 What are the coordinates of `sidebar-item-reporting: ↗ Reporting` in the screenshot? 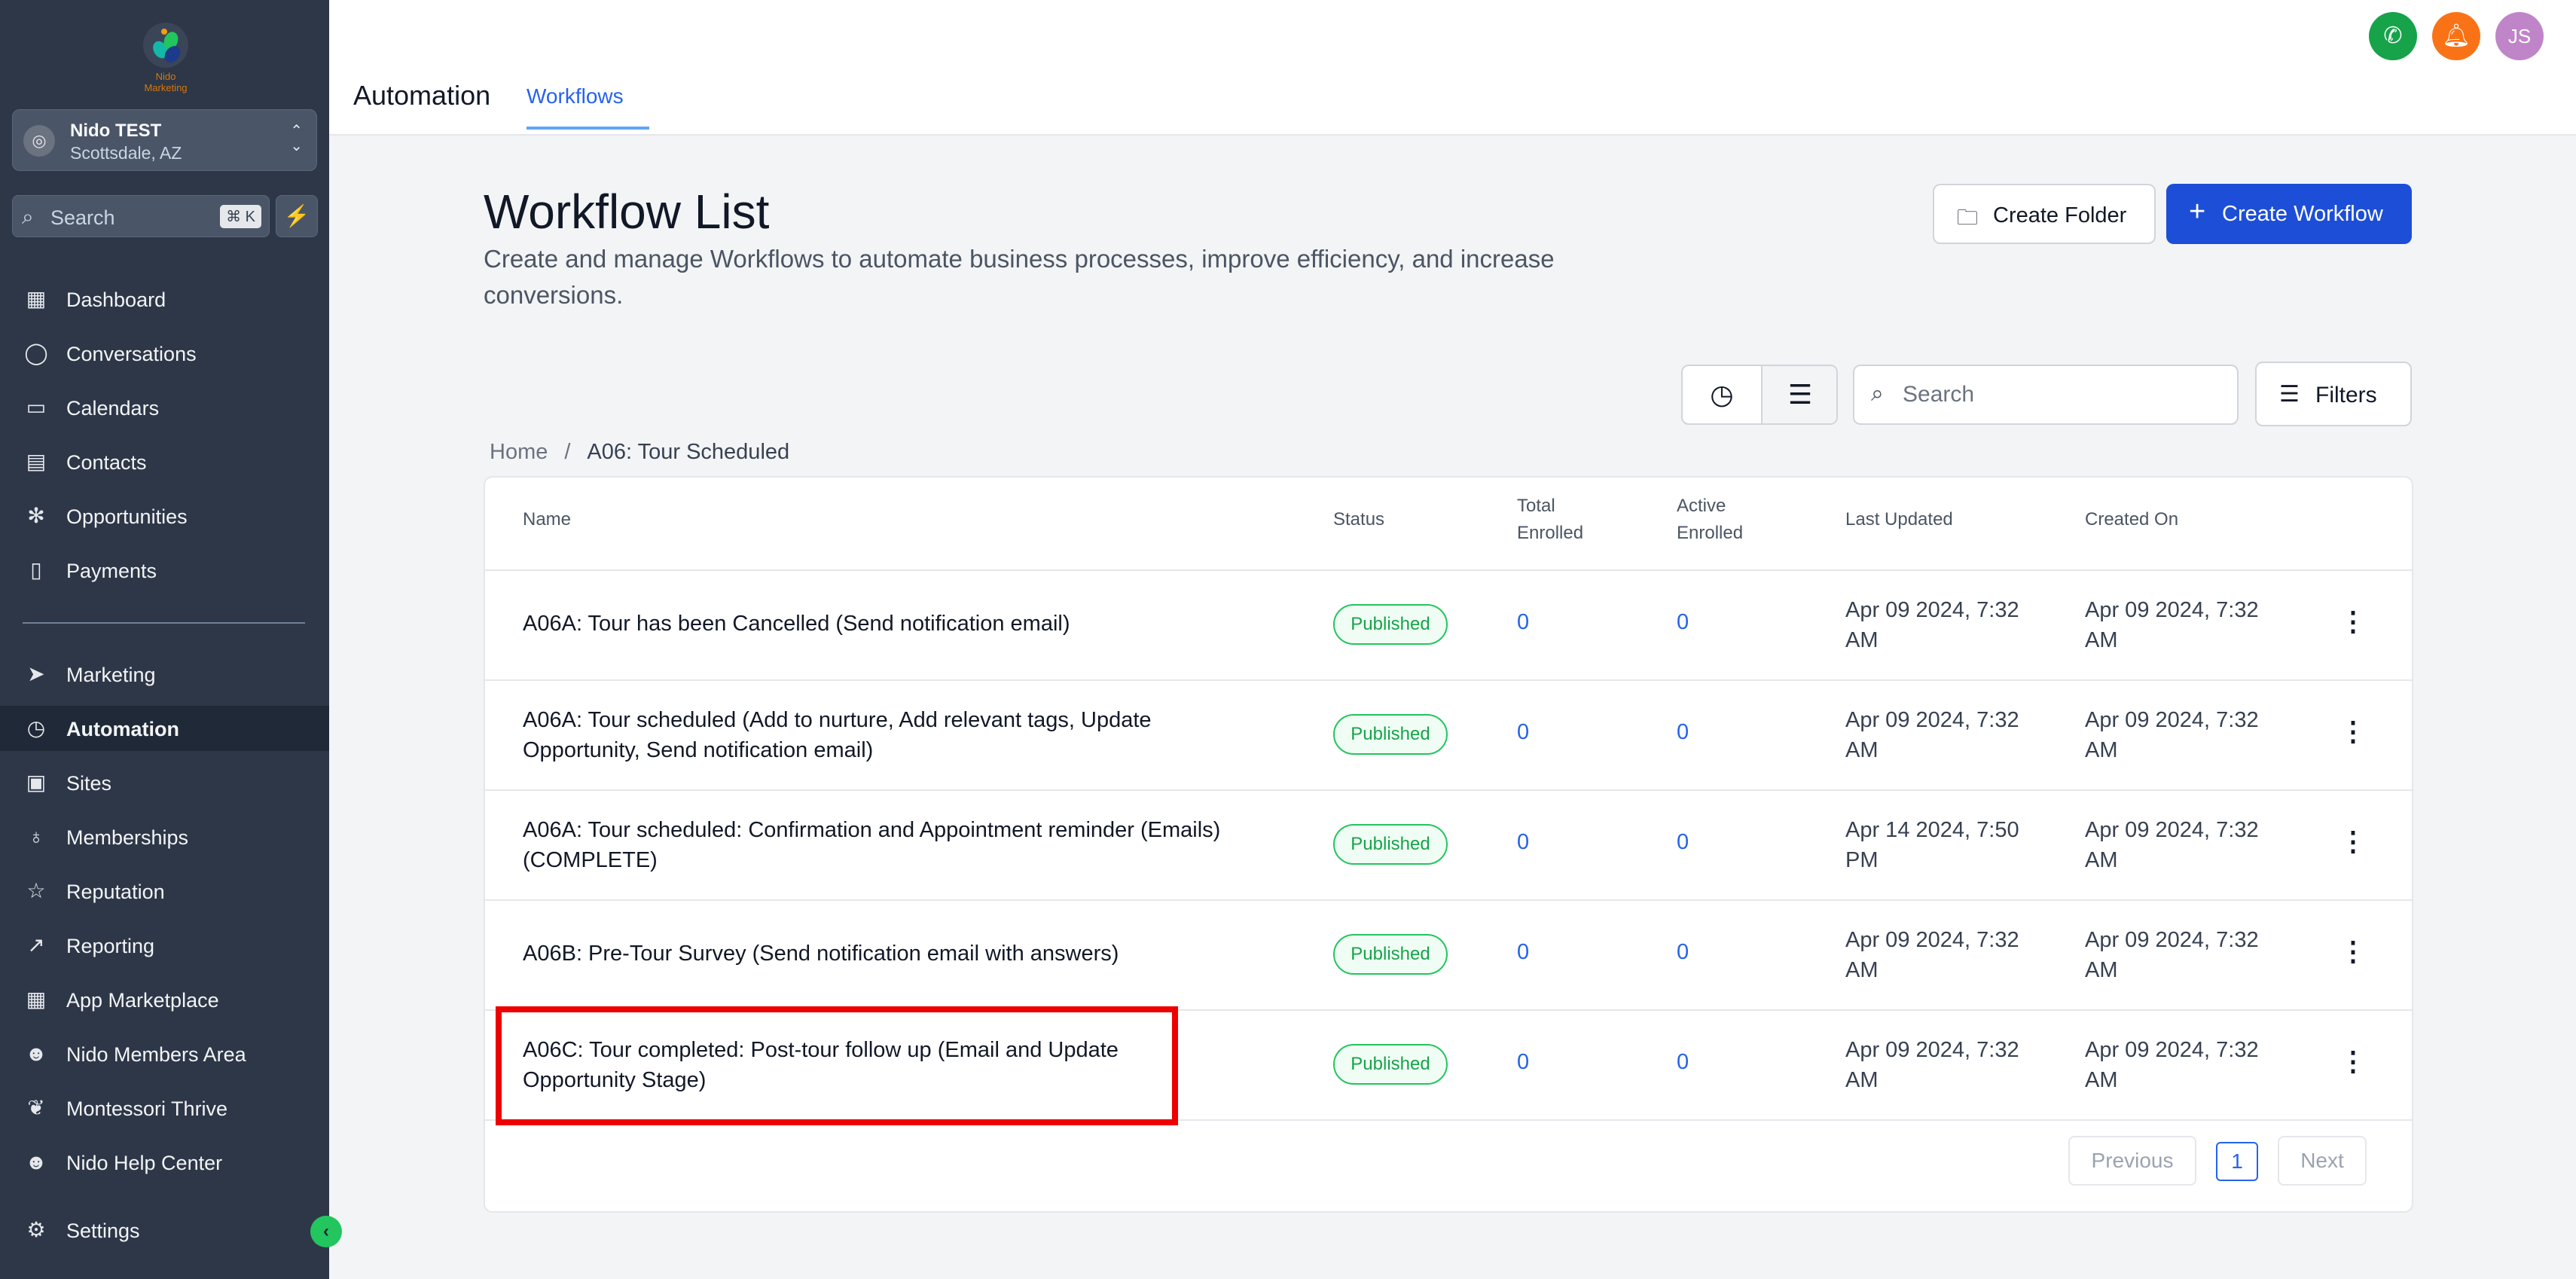 It's located at (165, 946).